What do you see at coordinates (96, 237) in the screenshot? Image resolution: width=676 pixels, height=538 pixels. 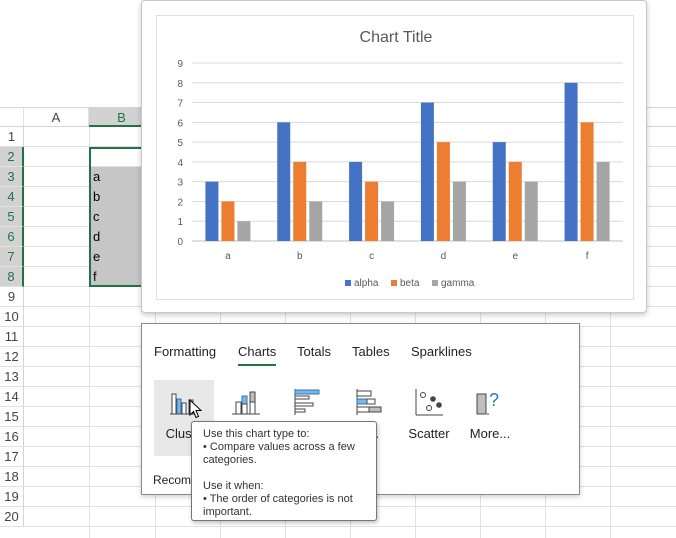 I see `cell-b6: d` at bounding box center [96, 237].